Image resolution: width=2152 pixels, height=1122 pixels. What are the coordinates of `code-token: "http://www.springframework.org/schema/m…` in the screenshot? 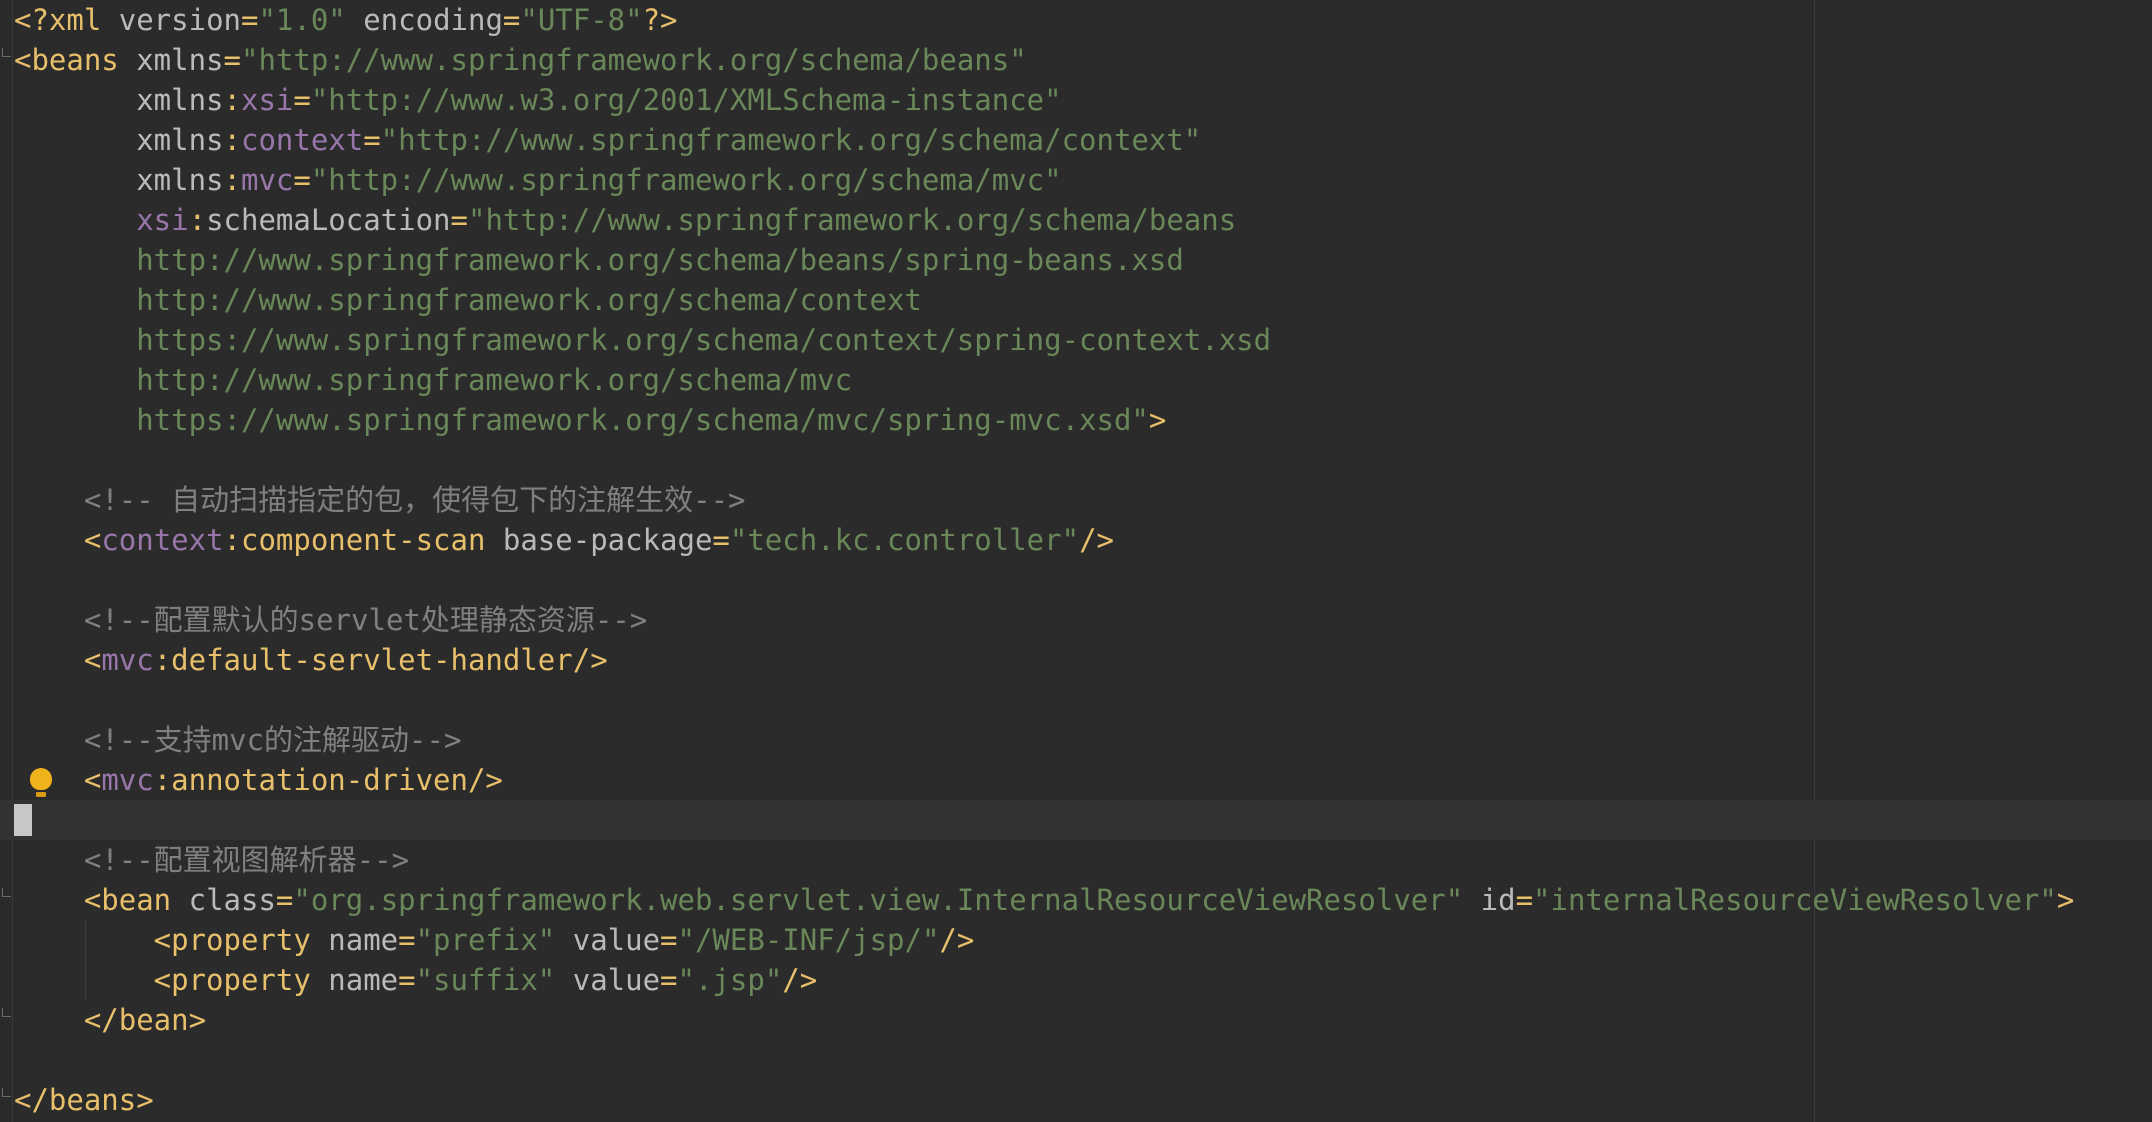 It's located at (686, 180).